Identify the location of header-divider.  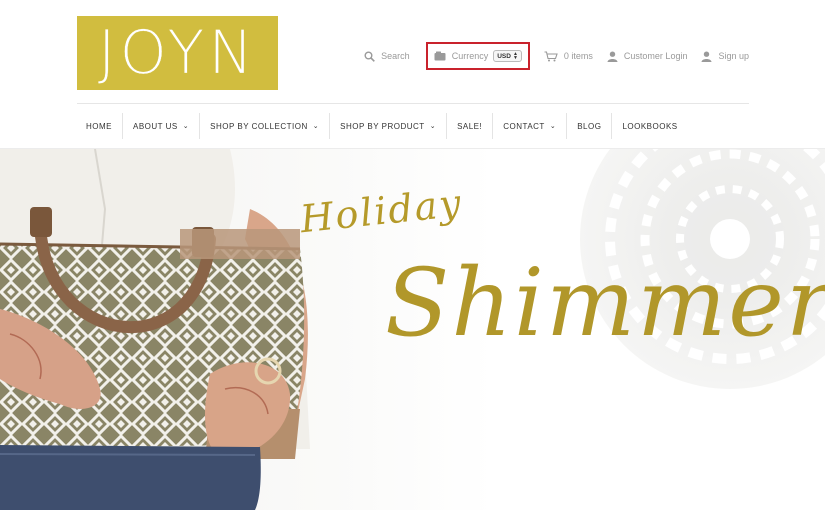
(413, 103).